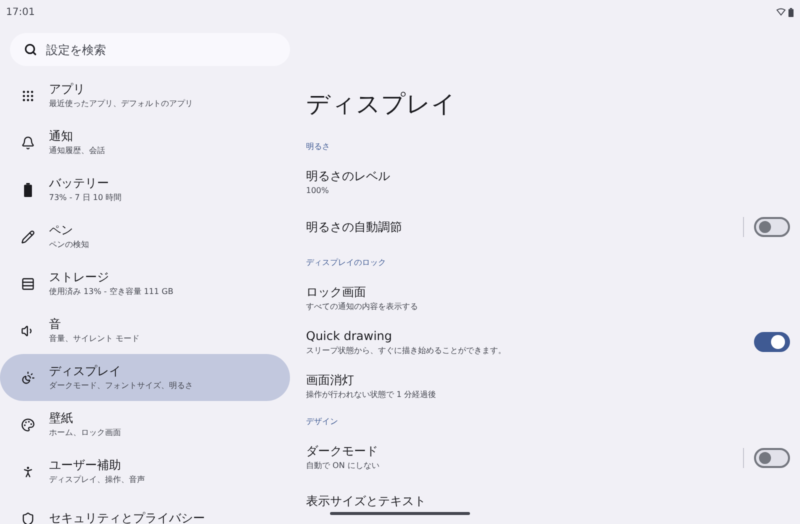 This screenshot has width=800, height=524. I want to click on storage-icon, so click(28, 283).